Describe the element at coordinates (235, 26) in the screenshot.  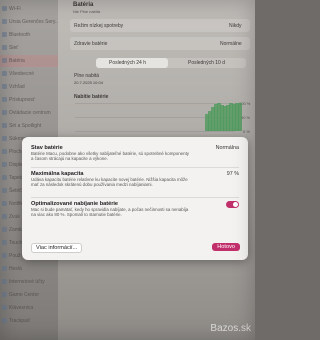
I see `low-power-value: Nikdy` at that location.